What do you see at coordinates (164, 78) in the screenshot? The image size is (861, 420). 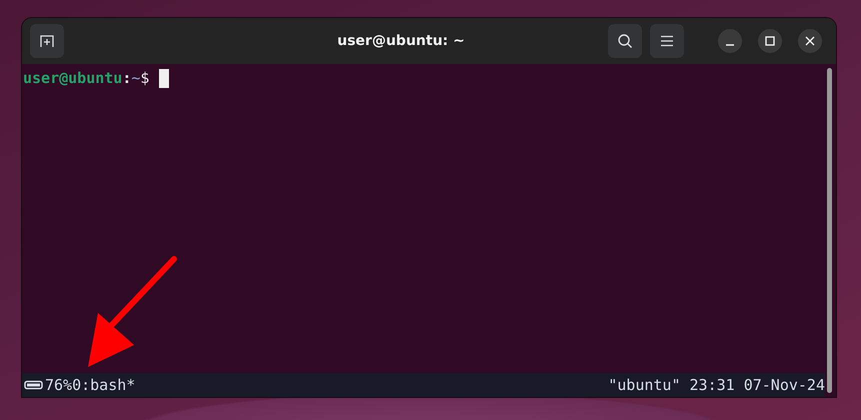 I see `text-cursor` at bounding box center [164, 78].